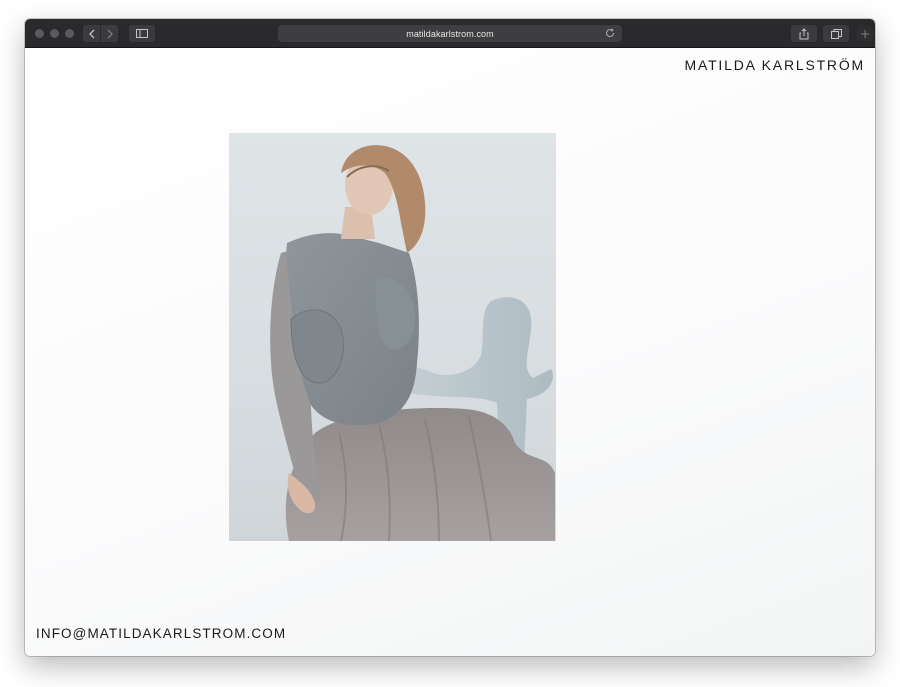  I want to click on address-bar: matildakarlstrom.com, so click(450, 33).